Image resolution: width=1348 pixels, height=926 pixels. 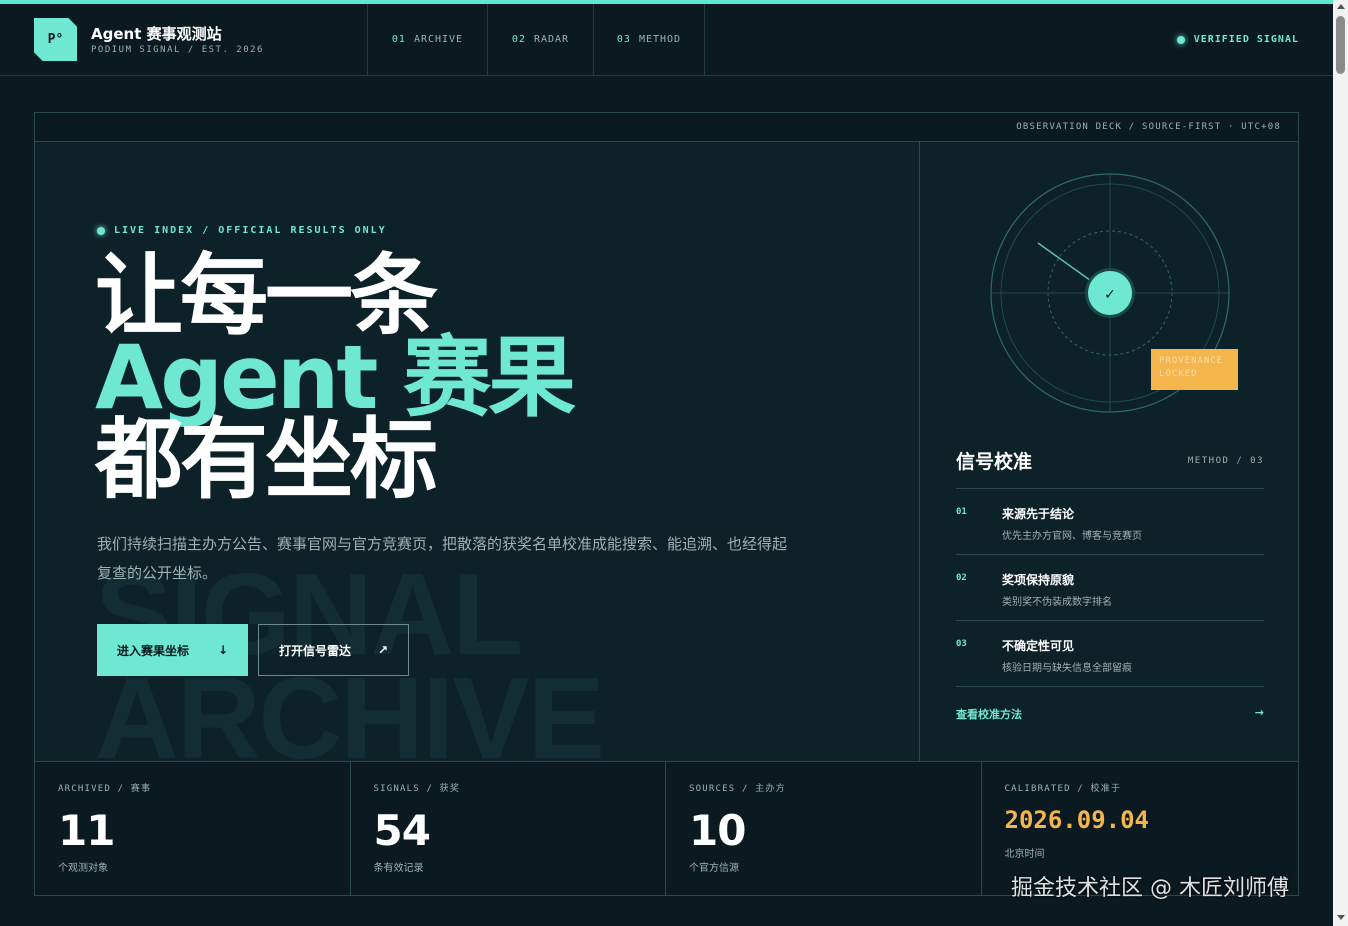 I want to click on list-item: 03 不确定性可见 核验日期与缺失信息全部留痕, so click(x=1110, y=654).